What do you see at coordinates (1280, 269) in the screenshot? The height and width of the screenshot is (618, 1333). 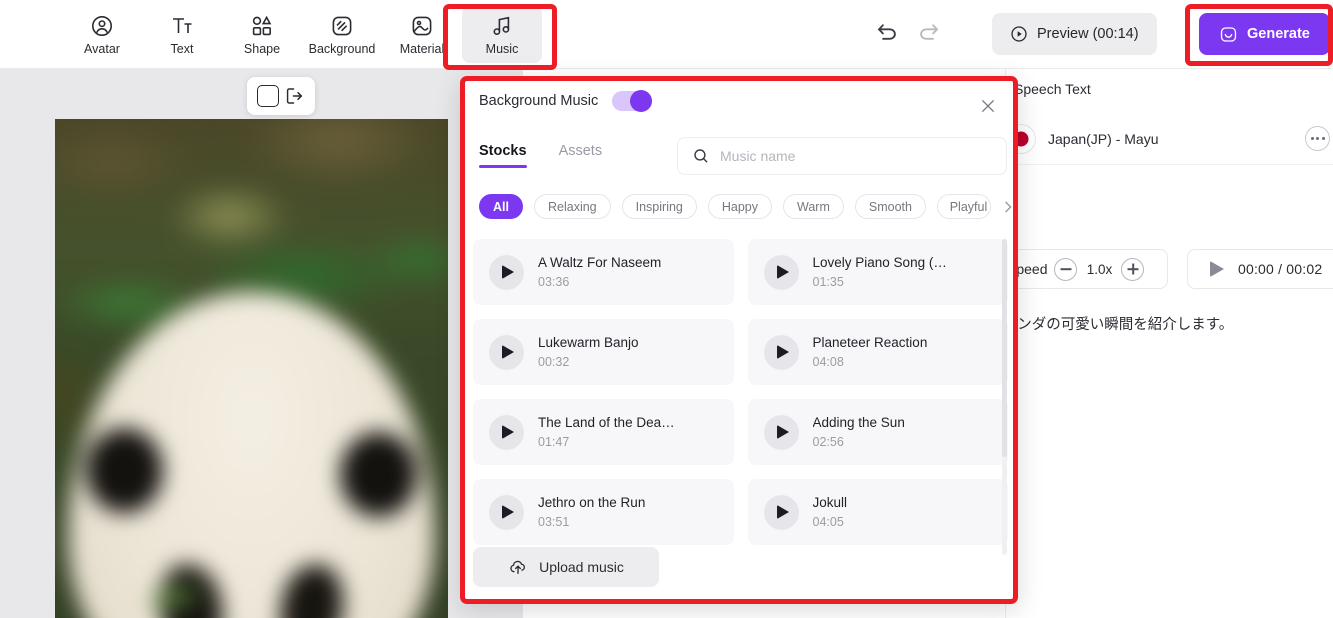 I see `player-time: 00:00 / 00:02` at bounding box center [1280, 269].